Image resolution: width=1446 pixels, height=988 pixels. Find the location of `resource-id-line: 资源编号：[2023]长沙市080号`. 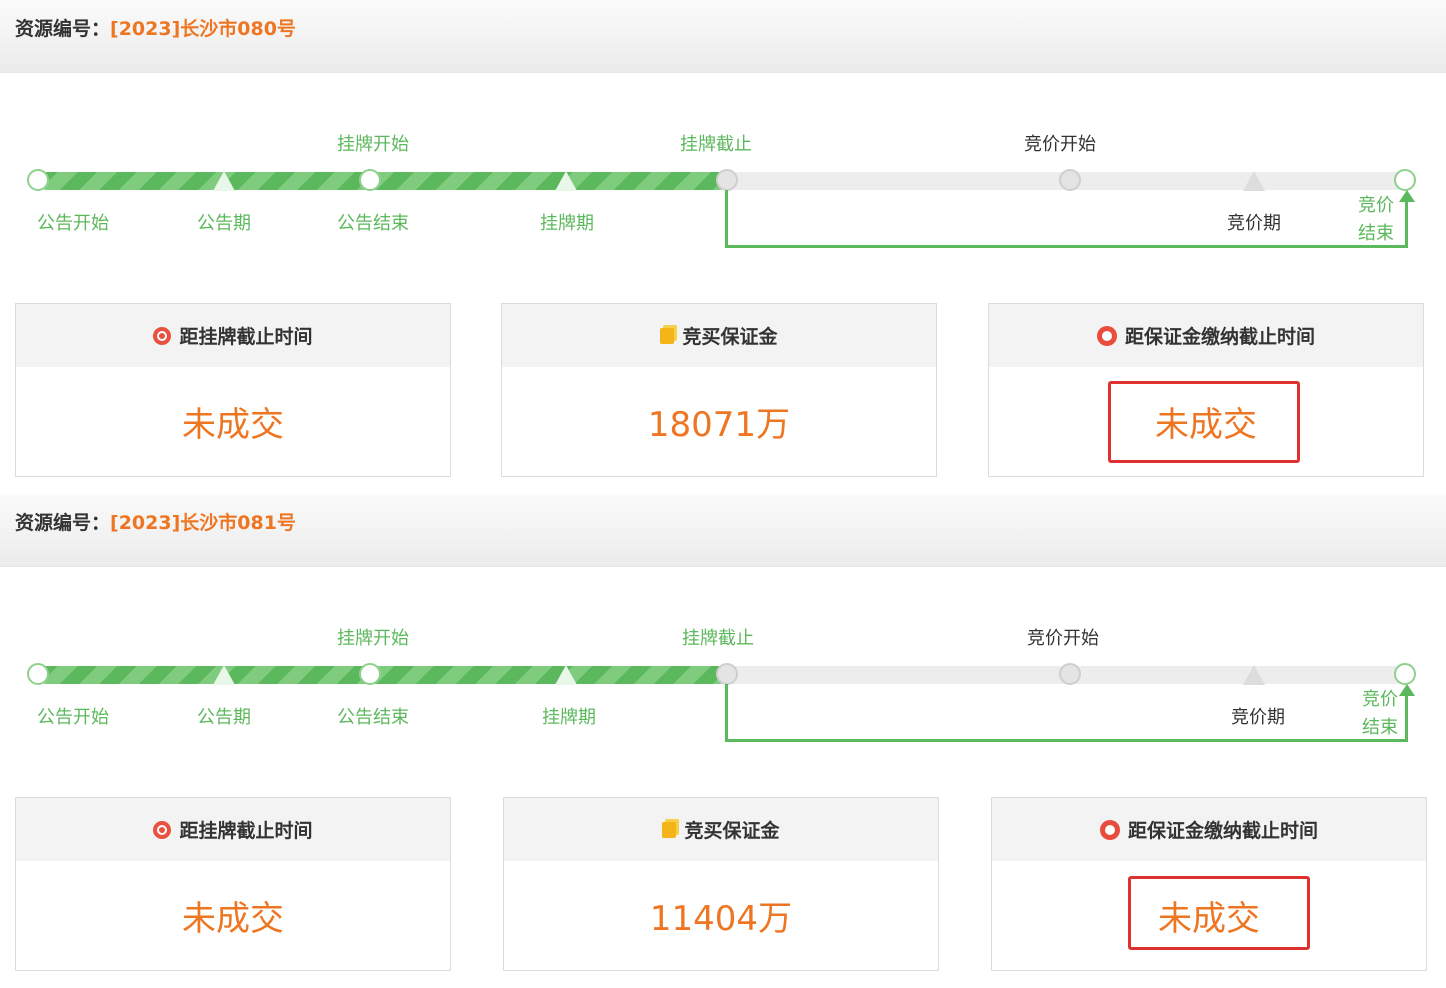

resource-id-line: 资源编号：[2023]长沙市080号 is located at coordinates (155, 27).